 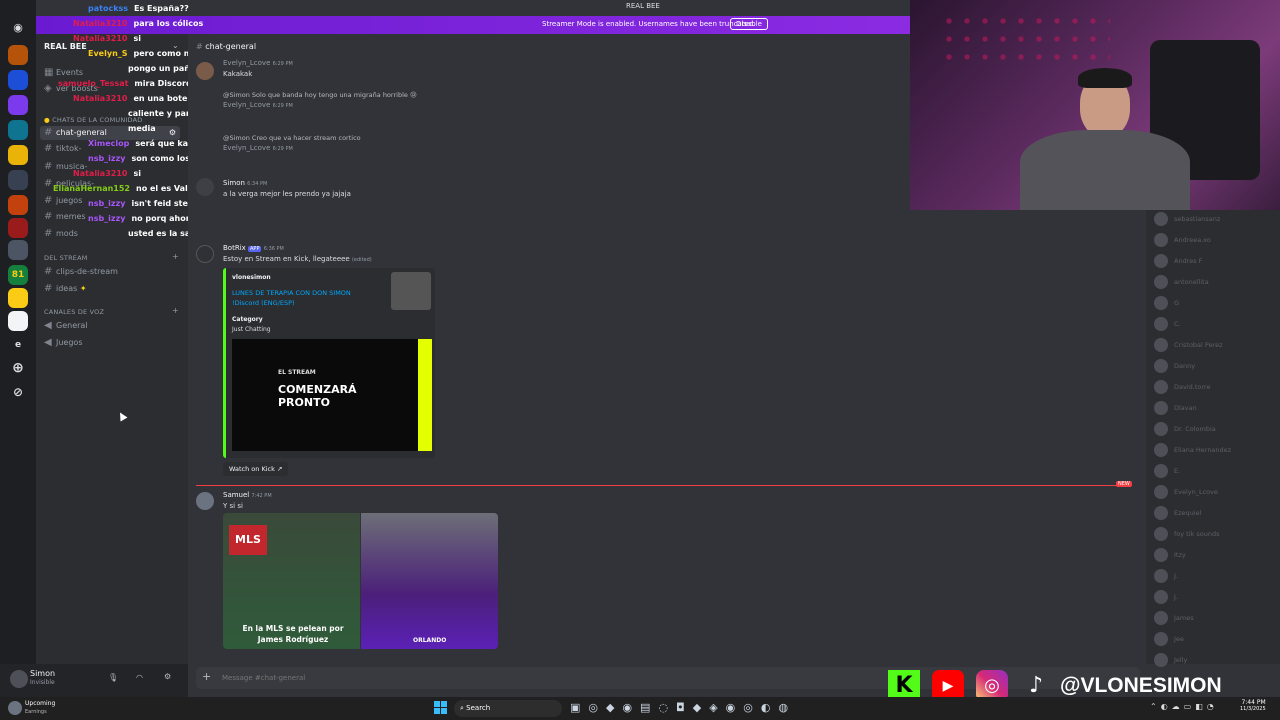 I want to click on explore-icon: ⊘, so click(x=18, y=392).